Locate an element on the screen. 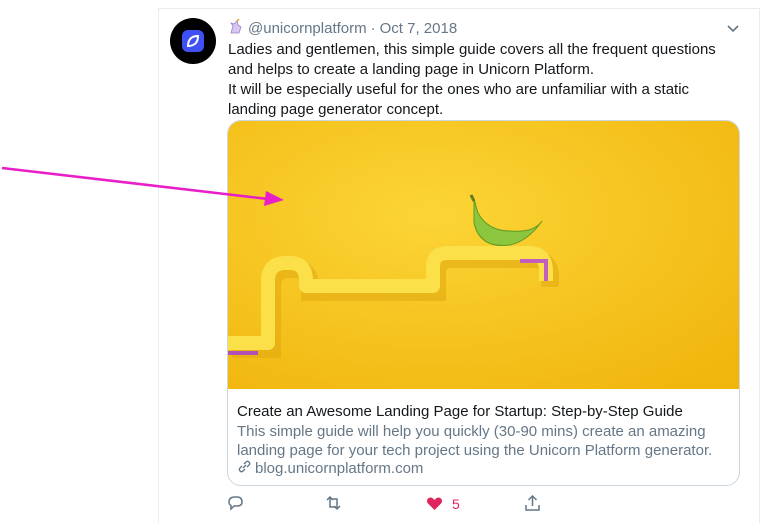 The width and height of the screenshot is (776, 524). reply-icon is located at coordinates (235, 503).